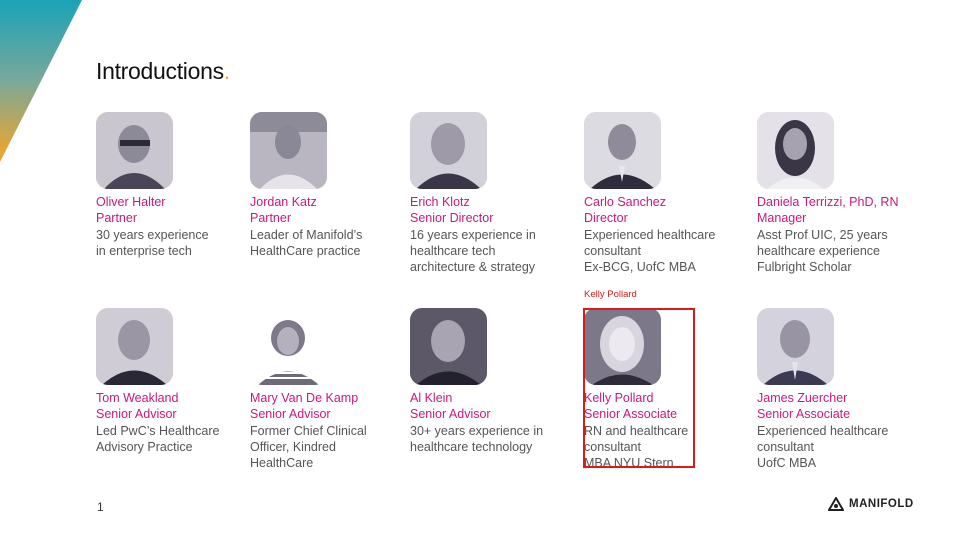 The width and height of the screenshot is (960, 540). I want to click on person-name: Al Klein, so click(431, 398).